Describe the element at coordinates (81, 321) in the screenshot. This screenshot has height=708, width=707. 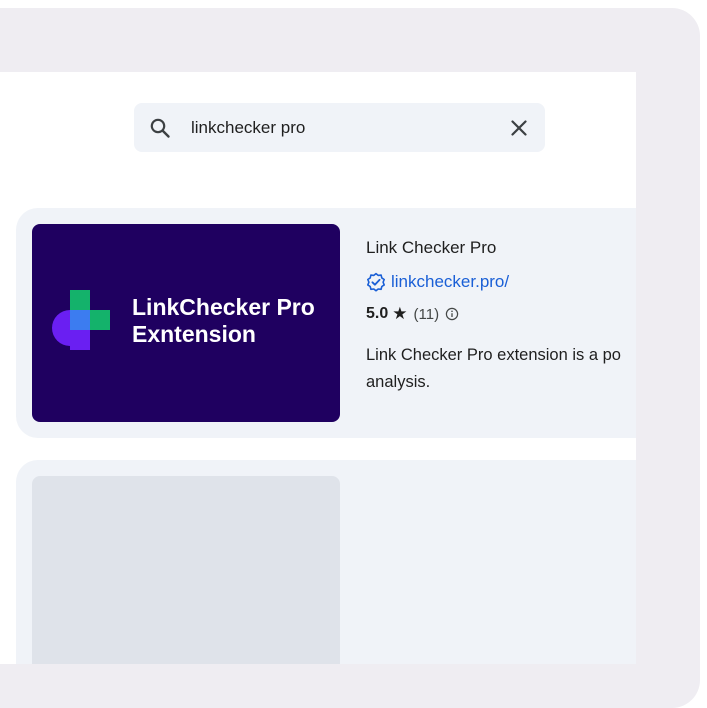
I see `linkchecker-logo-icon` at that location.